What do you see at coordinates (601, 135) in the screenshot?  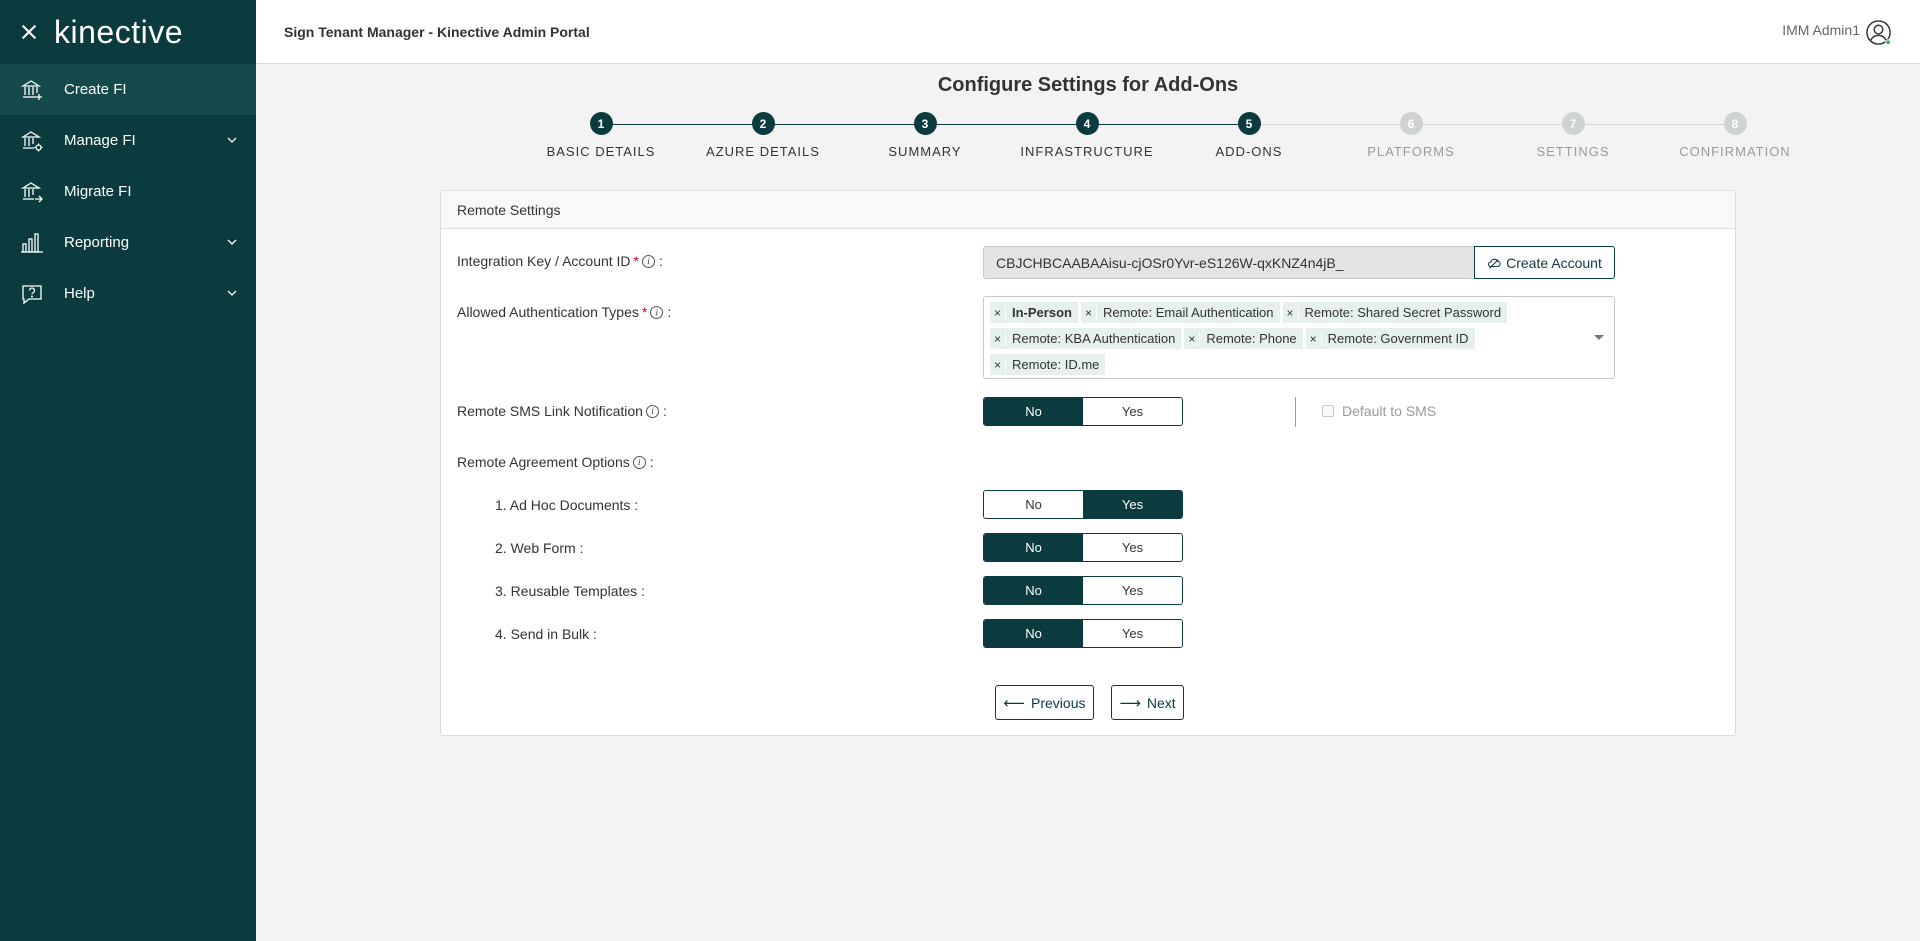 I see `step-basic-details: 1 BASIC DETAILS` at bounding box center [601, 135].